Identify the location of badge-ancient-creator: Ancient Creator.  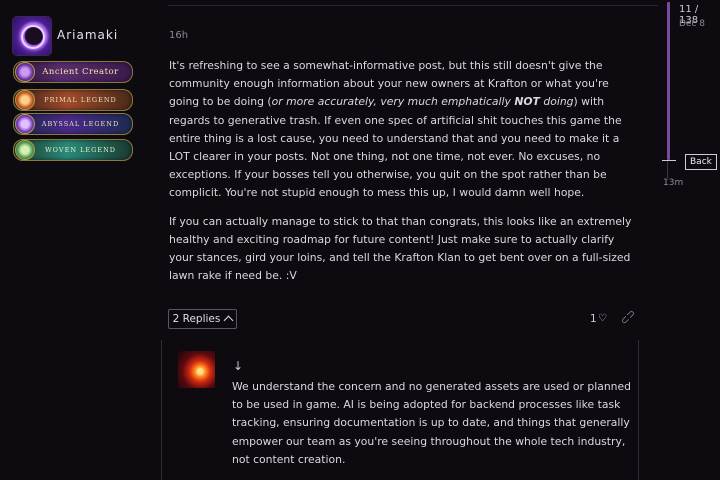
(73, 72).